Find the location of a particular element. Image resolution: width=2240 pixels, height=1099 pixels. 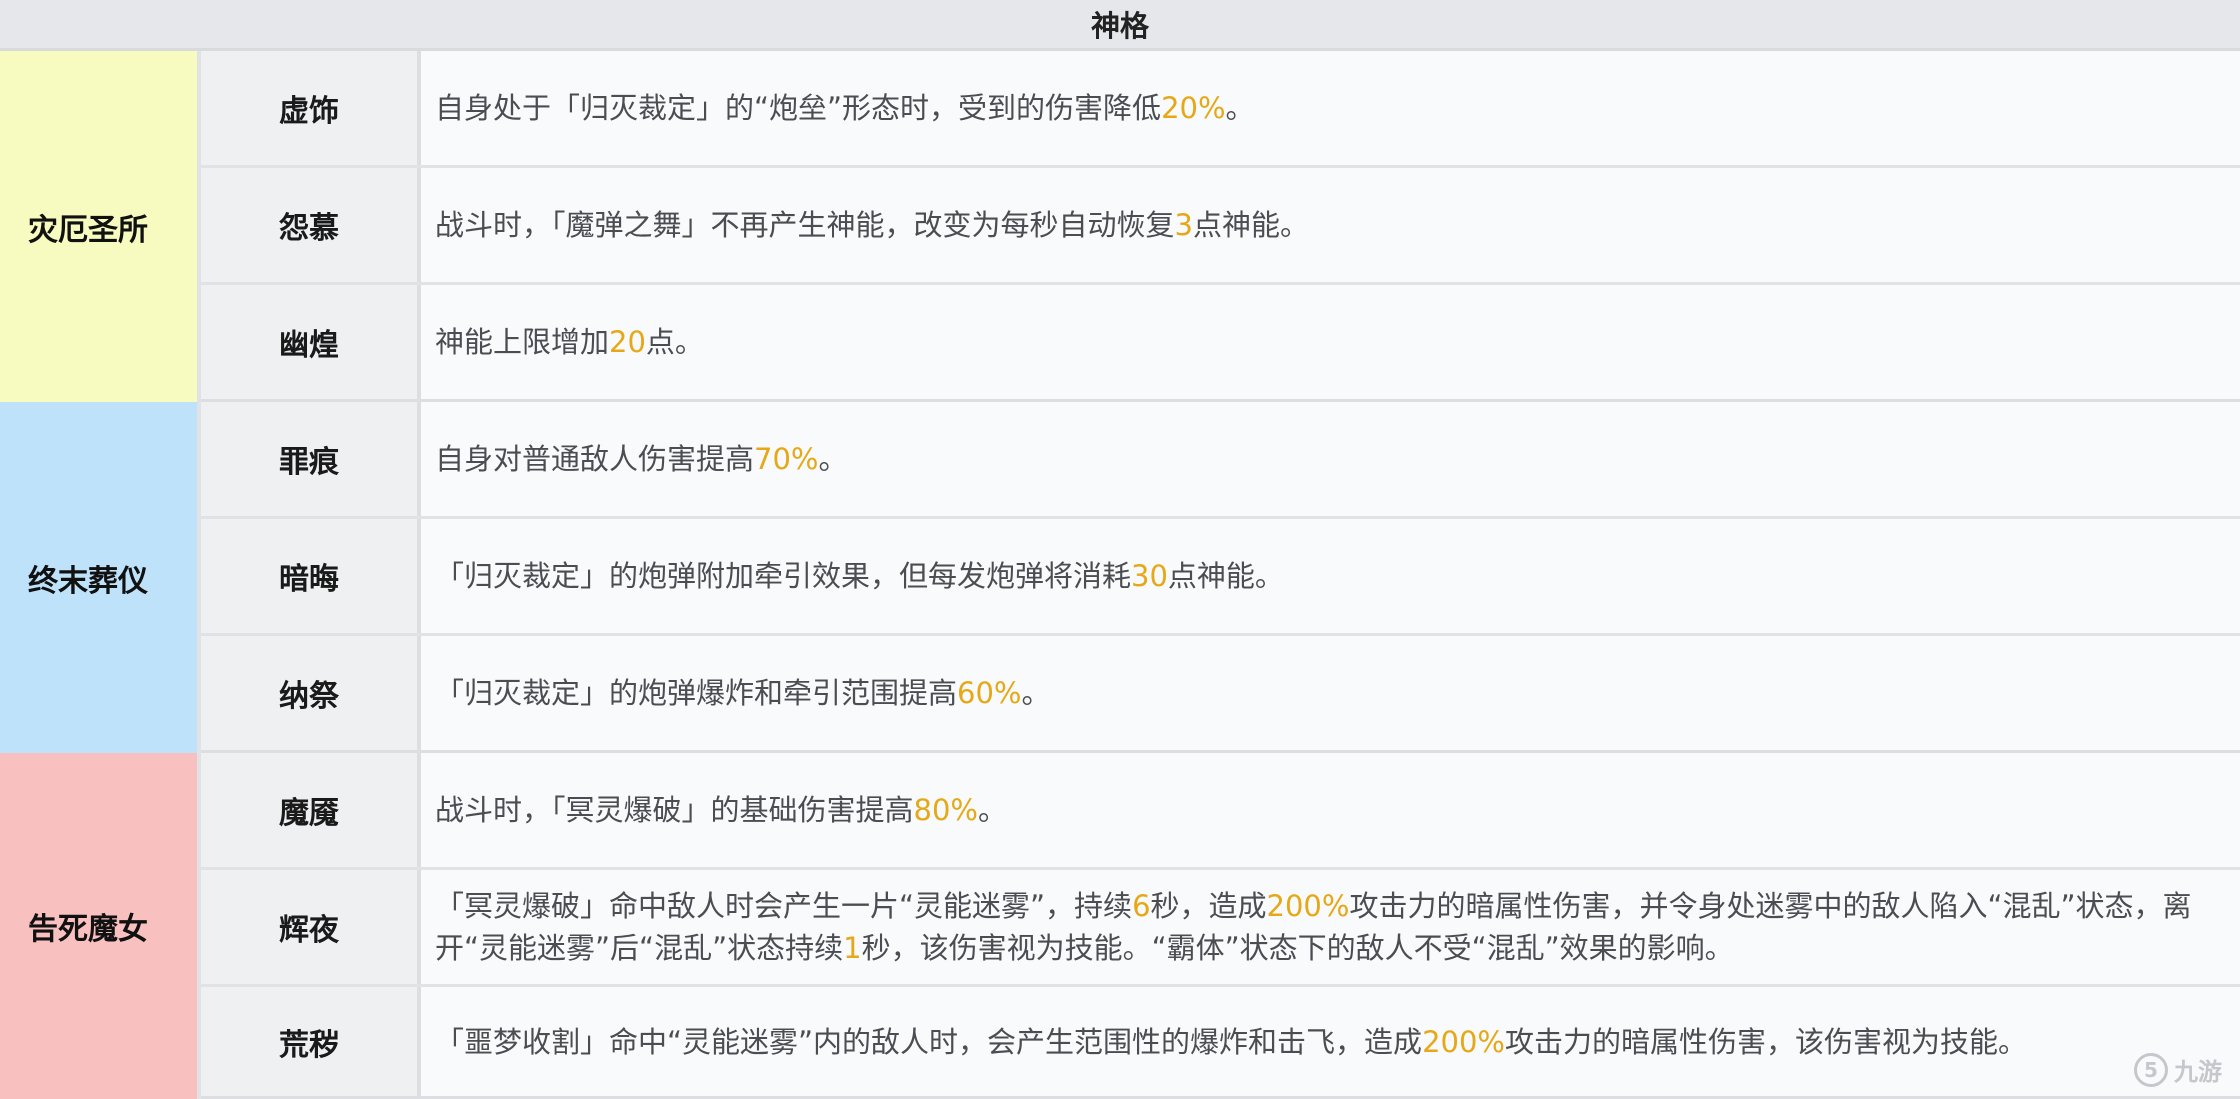

table-row: 魔魇 战斗时，「冥灵爆破」的基础伤害提高80%。 is located at coordinates (1220, 811).